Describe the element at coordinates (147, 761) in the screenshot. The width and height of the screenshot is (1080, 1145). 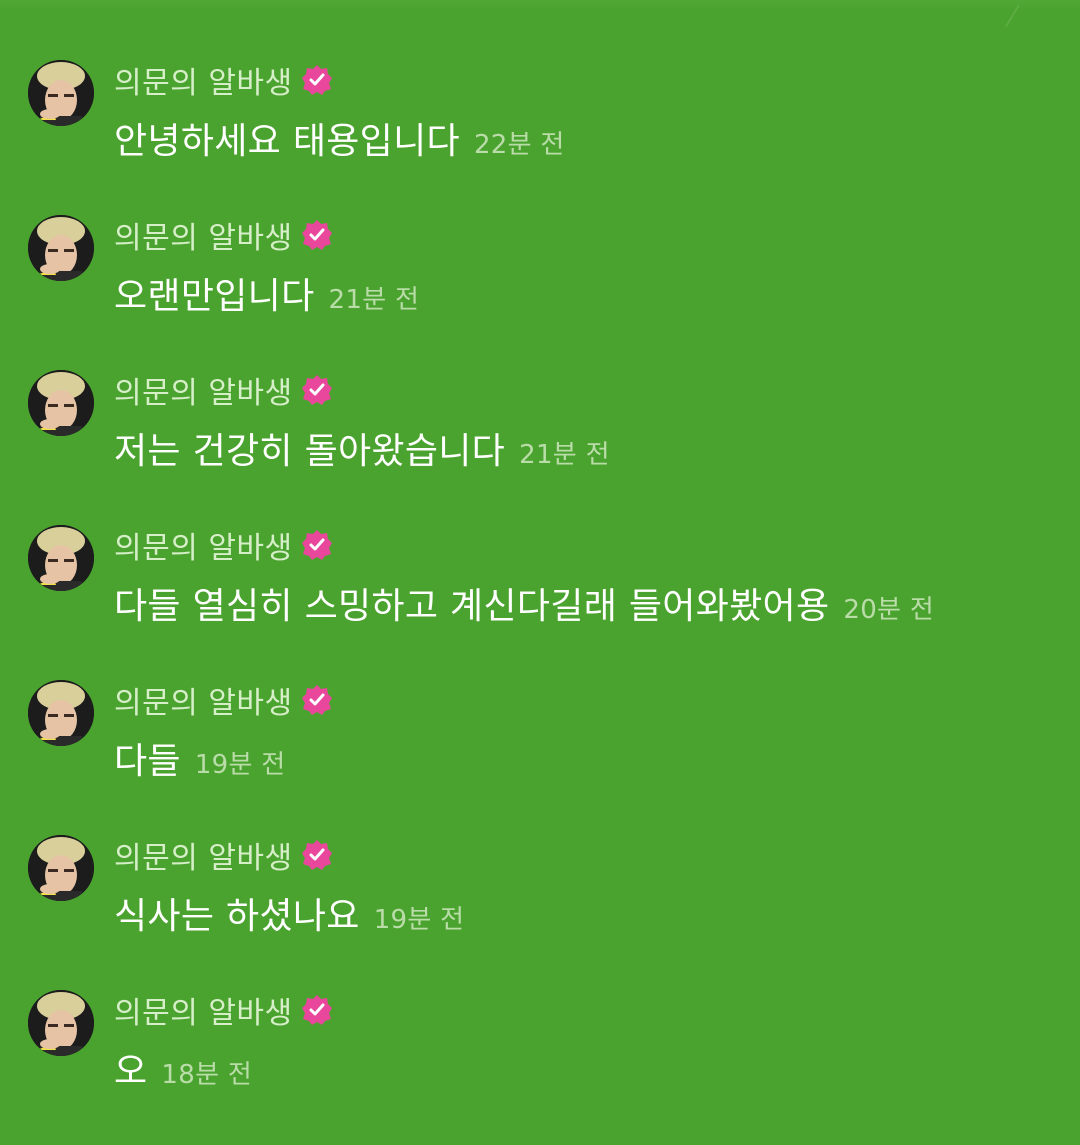
I see `message-text: 다들` at that location.